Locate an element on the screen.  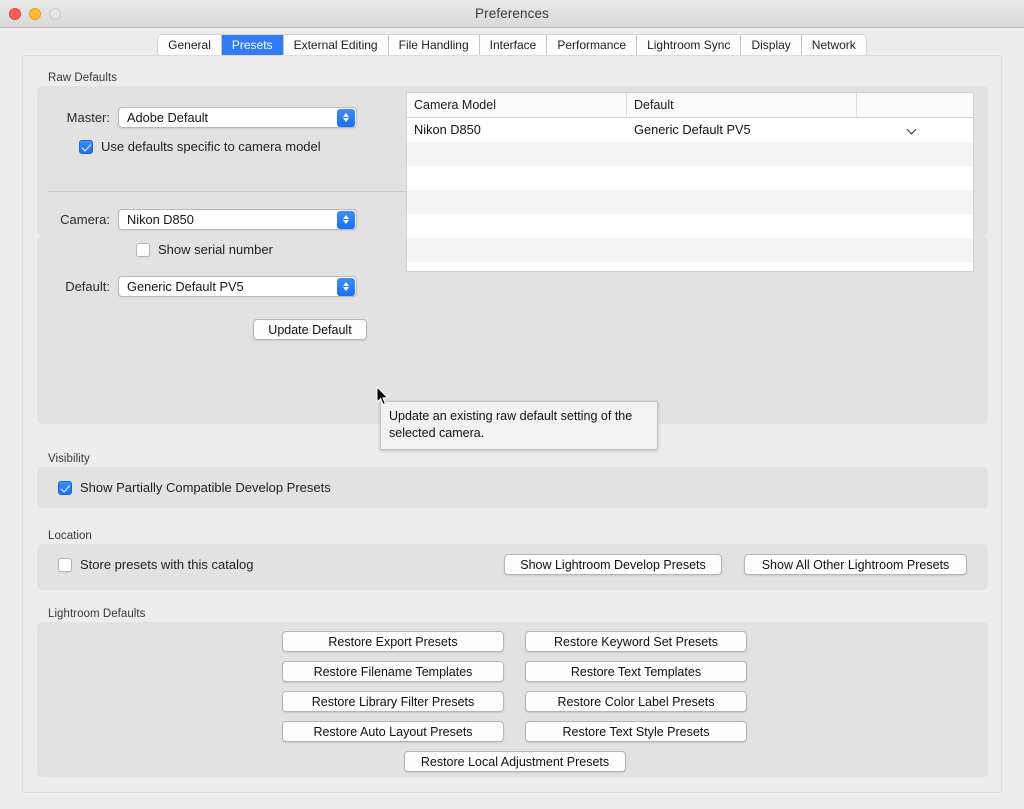
tab-network: Network is located at coordinates (833, 45).